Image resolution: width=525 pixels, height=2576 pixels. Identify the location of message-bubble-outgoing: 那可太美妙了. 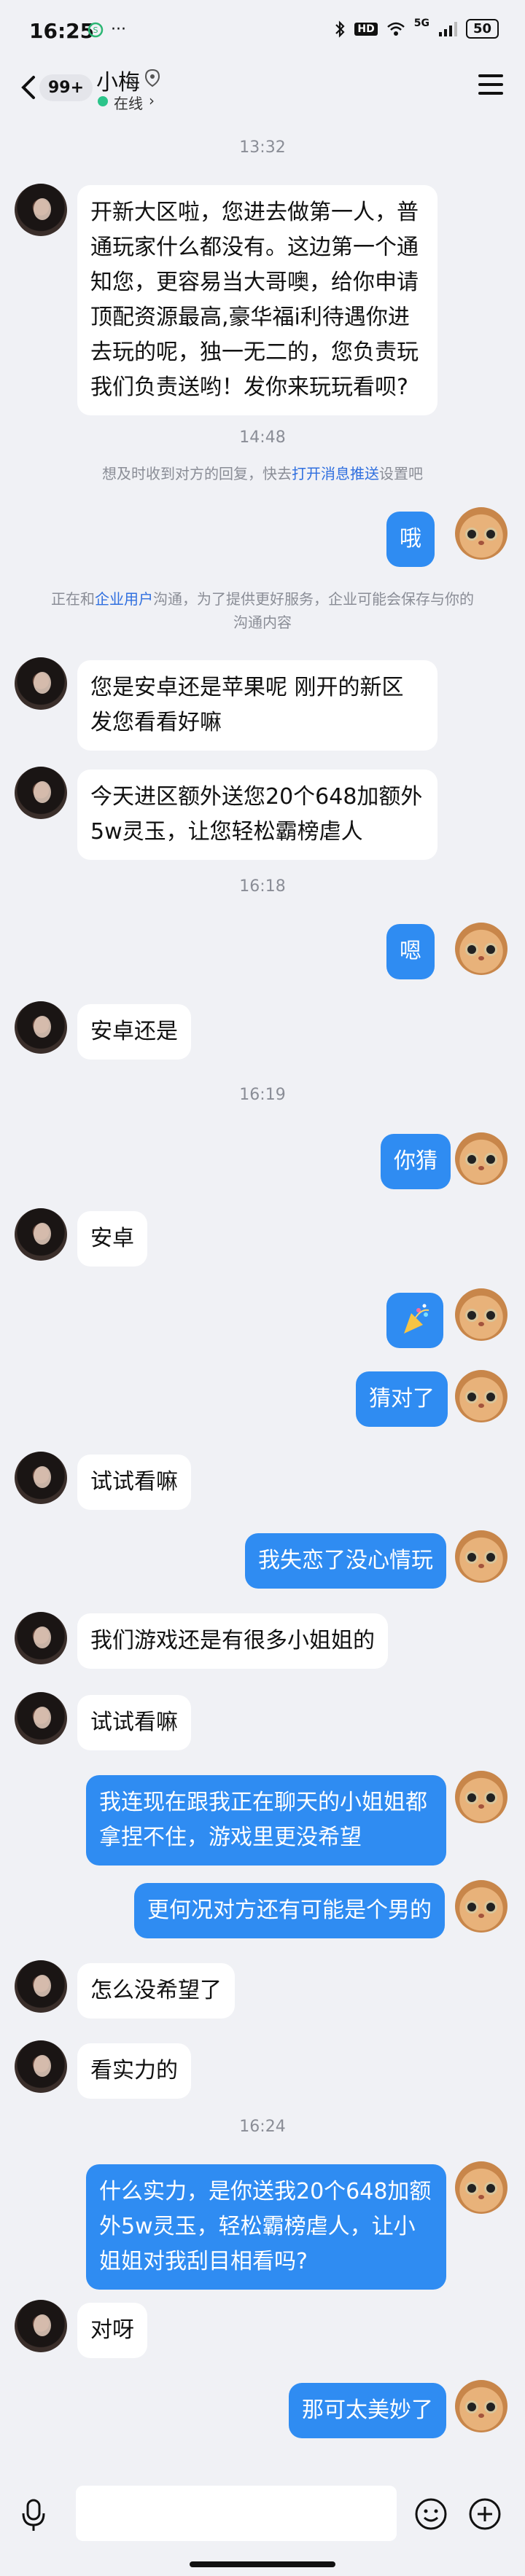
(367, 2410).